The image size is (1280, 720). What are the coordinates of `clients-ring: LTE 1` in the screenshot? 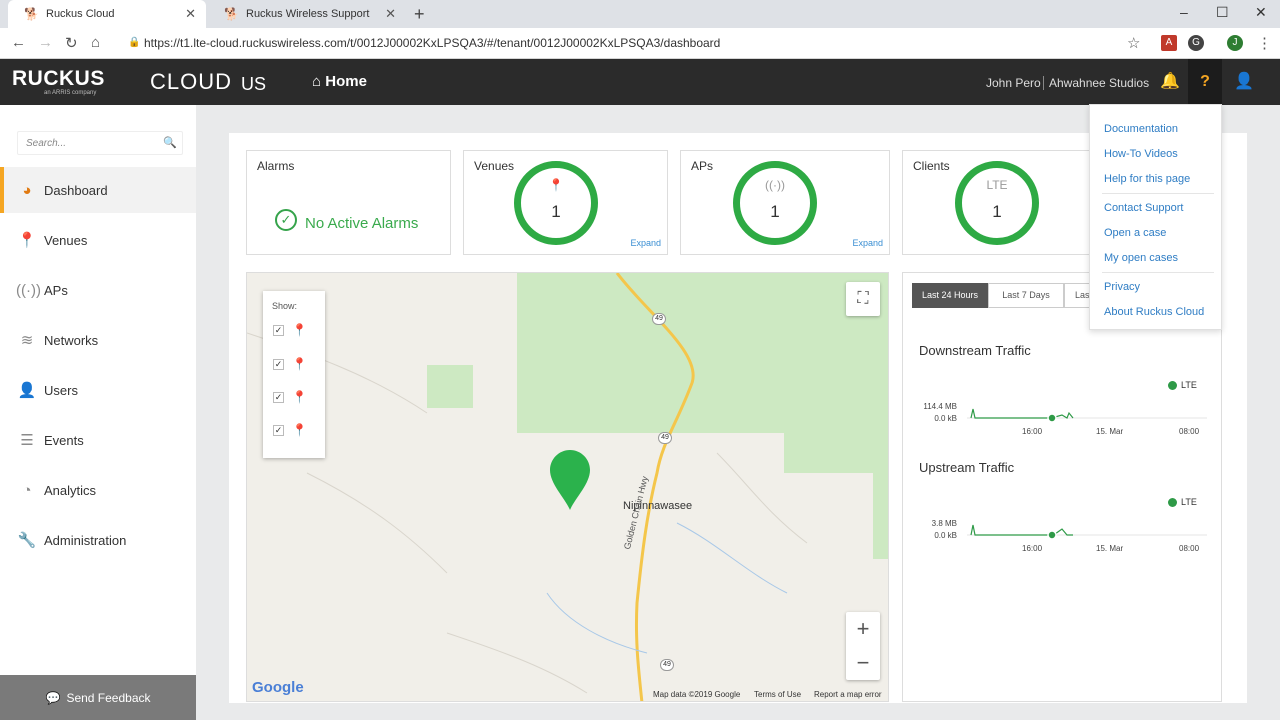 It's located at (997, 203).